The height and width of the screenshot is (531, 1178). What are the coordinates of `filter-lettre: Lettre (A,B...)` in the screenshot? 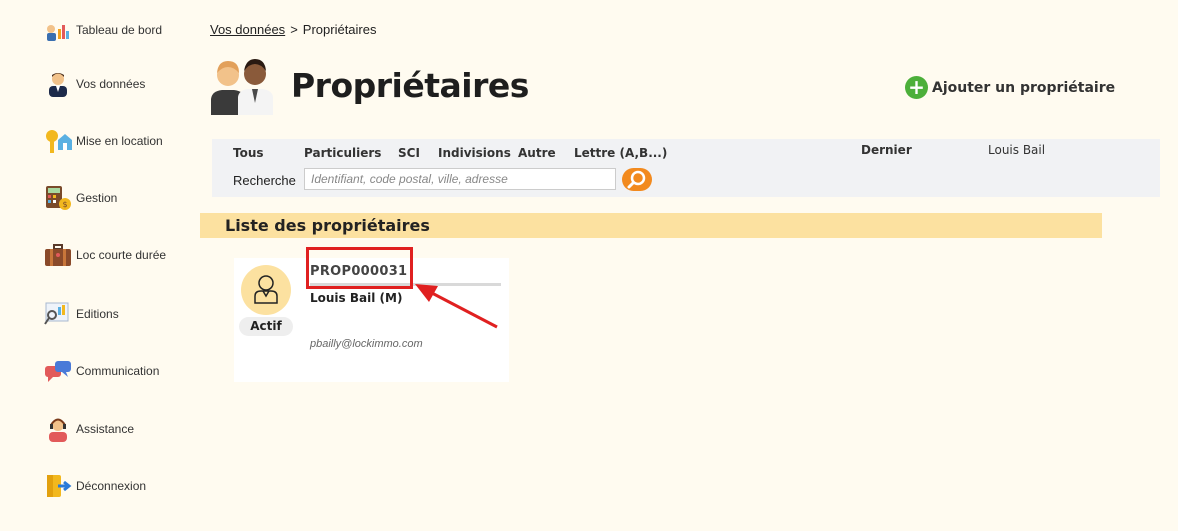 It's located at (620, 153).